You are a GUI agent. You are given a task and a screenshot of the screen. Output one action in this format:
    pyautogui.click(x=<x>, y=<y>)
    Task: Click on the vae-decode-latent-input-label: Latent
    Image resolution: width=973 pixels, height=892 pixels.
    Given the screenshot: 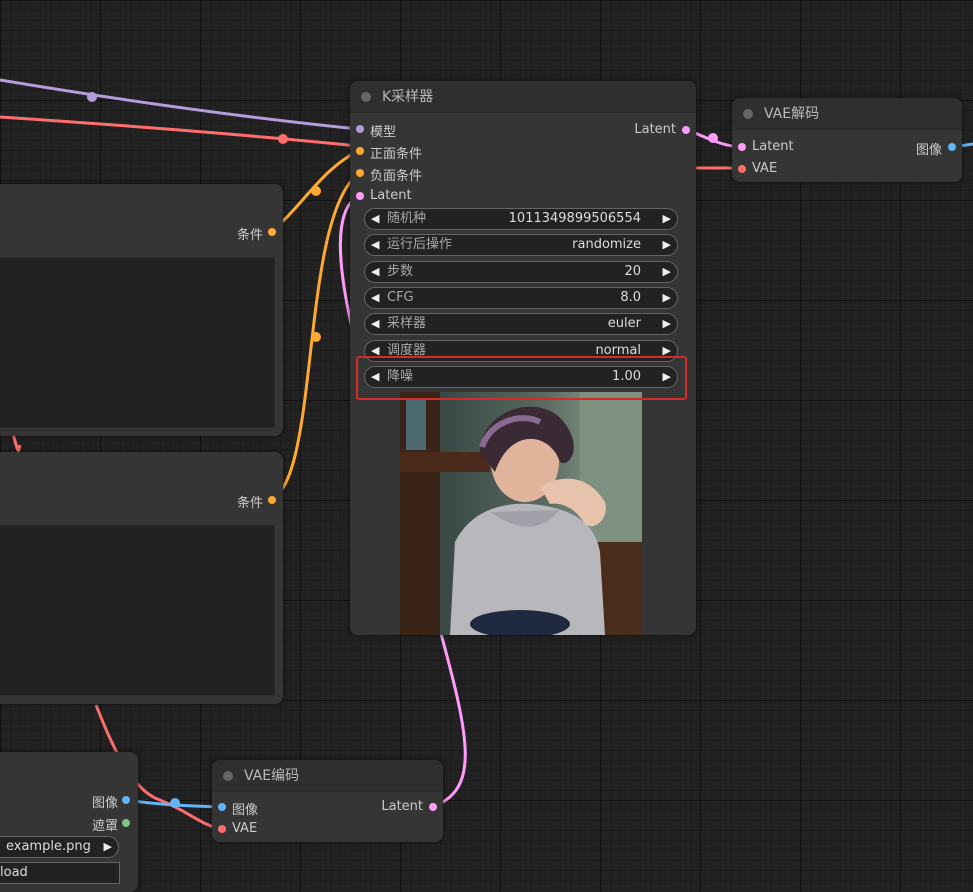 What is the action you would take?
    pyautogui.click(x=773, y=146)
    